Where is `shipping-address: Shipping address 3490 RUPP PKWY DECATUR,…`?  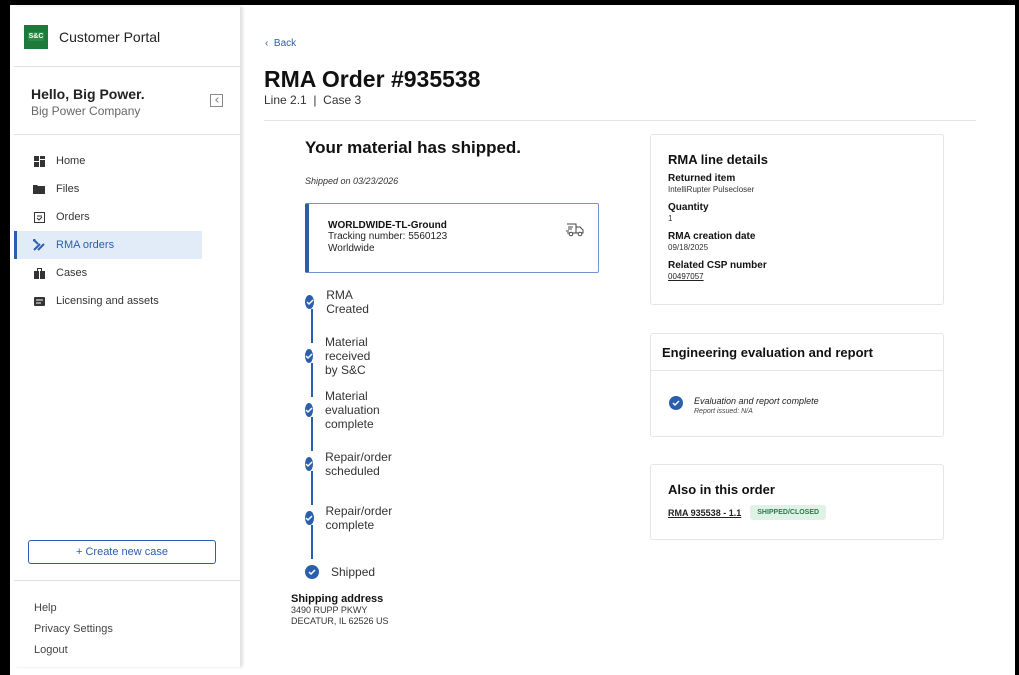
shipping-address: Shipping address 3490 RUPP PKWY DECATUR,… is located at coordinates (340, 610).